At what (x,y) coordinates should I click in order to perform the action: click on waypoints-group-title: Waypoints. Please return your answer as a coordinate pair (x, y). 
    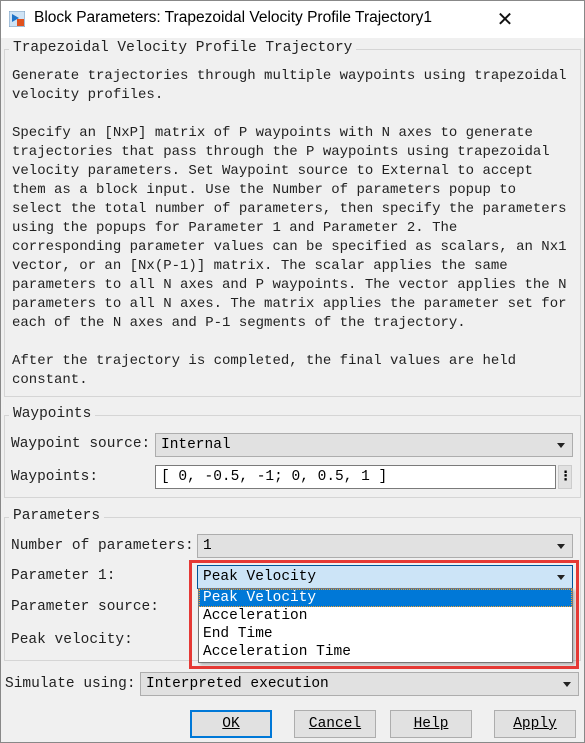
    Looking at the image, I should click on (52, 414).